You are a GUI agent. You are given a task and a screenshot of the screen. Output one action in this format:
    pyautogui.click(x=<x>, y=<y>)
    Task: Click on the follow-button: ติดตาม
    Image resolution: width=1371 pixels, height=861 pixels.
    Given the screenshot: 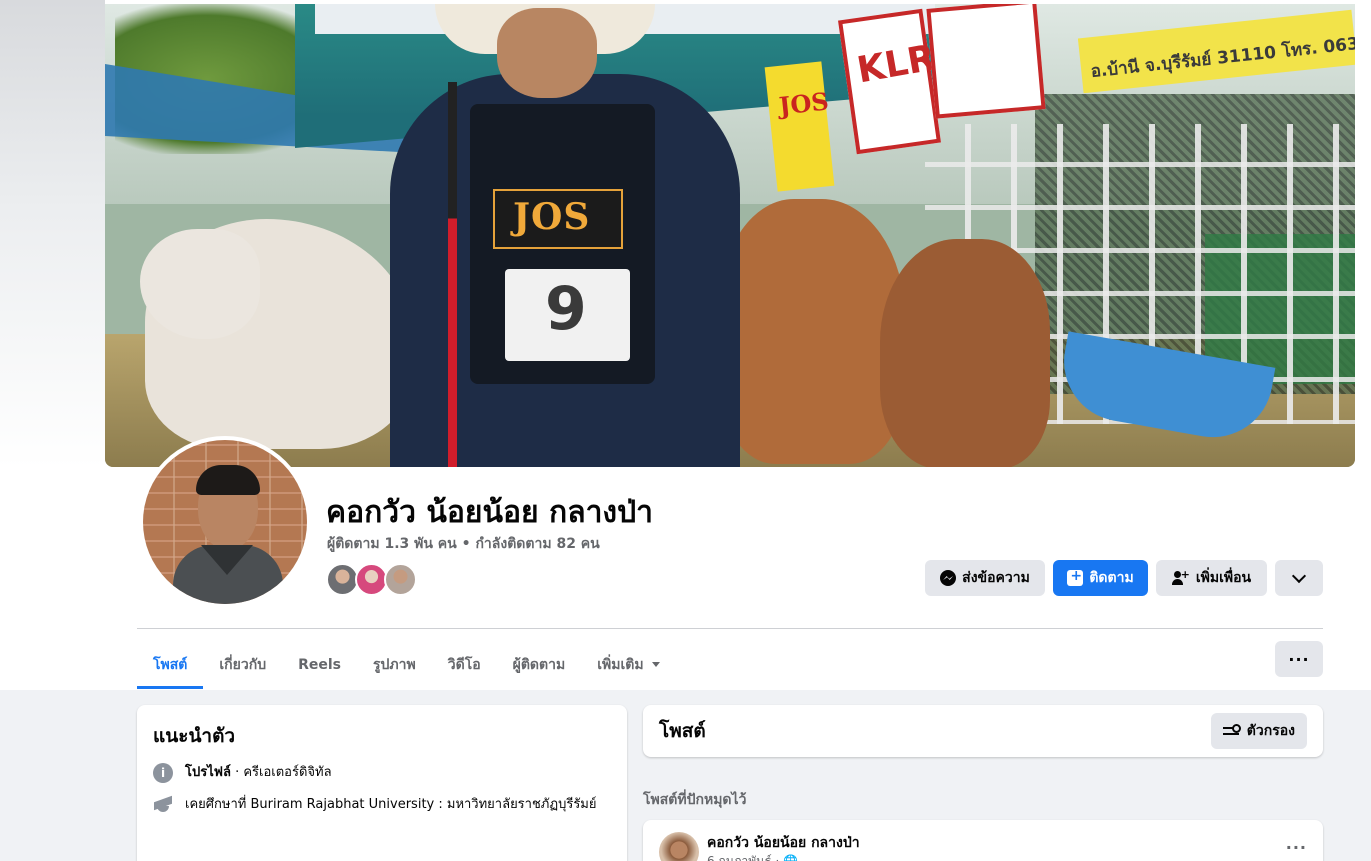 What is the action you would take?
    pyautogui.click(x=1100, y=578)
    